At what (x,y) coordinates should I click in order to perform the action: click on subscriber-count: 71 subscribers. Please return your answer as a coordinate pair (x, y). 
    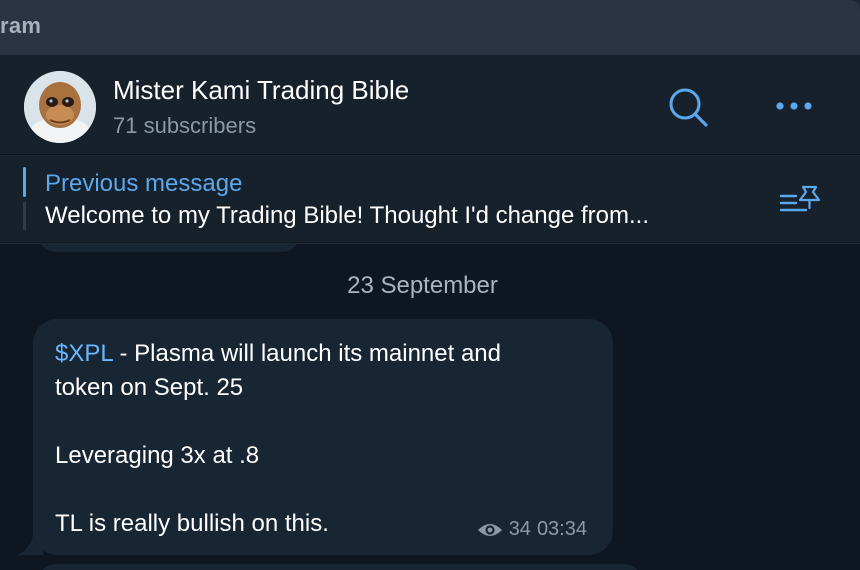
    Looking at the image, I should click on (185, 125).